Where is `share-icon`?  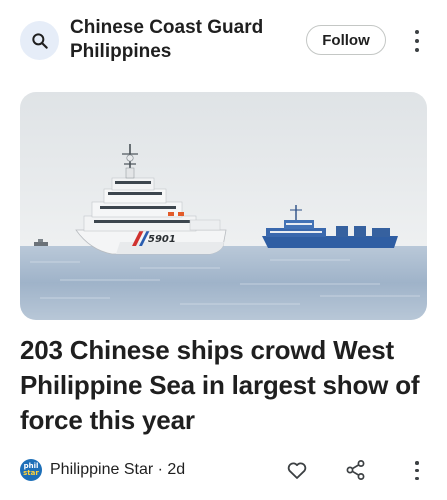 share-icon is located at coordinates (356, 470).